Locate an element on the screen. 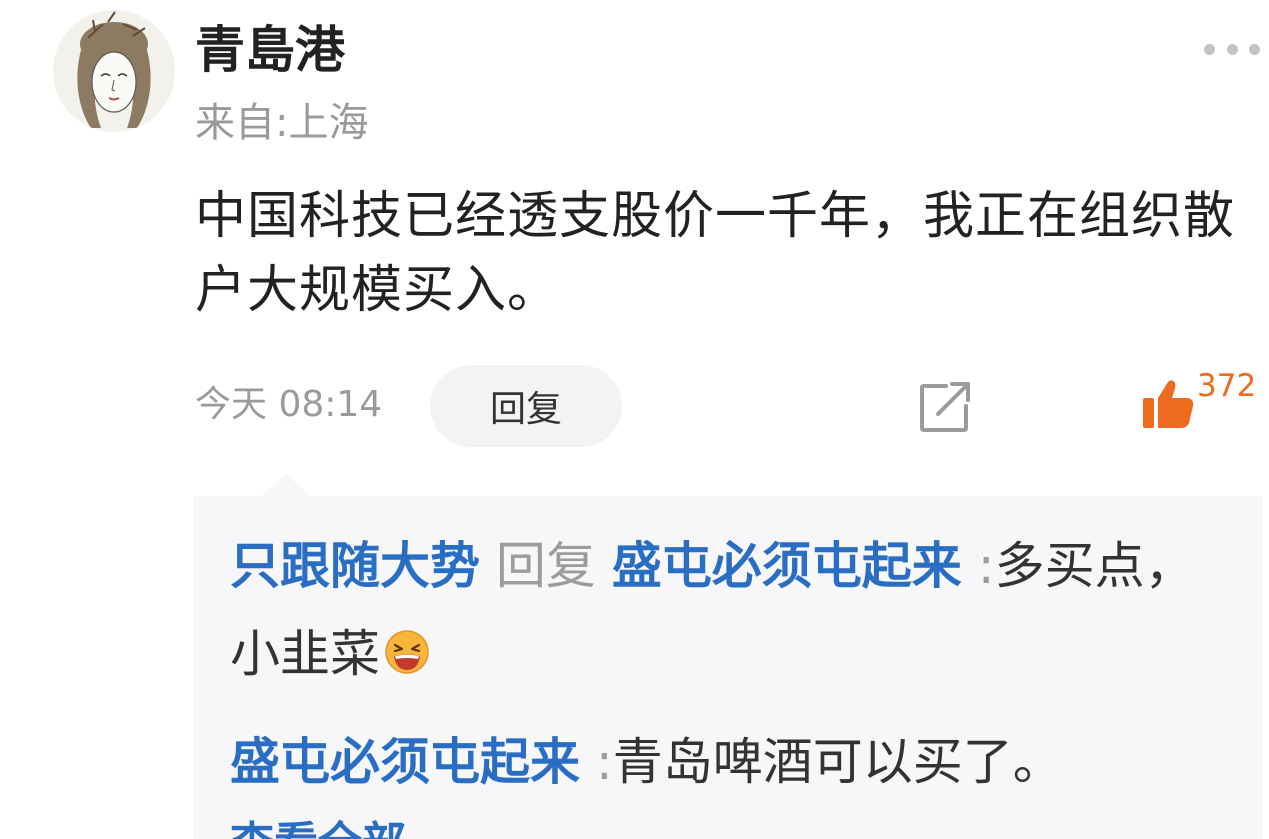 The height and width of the screenshot is (839, 1269). avatar is located at coordinates (114, 71).